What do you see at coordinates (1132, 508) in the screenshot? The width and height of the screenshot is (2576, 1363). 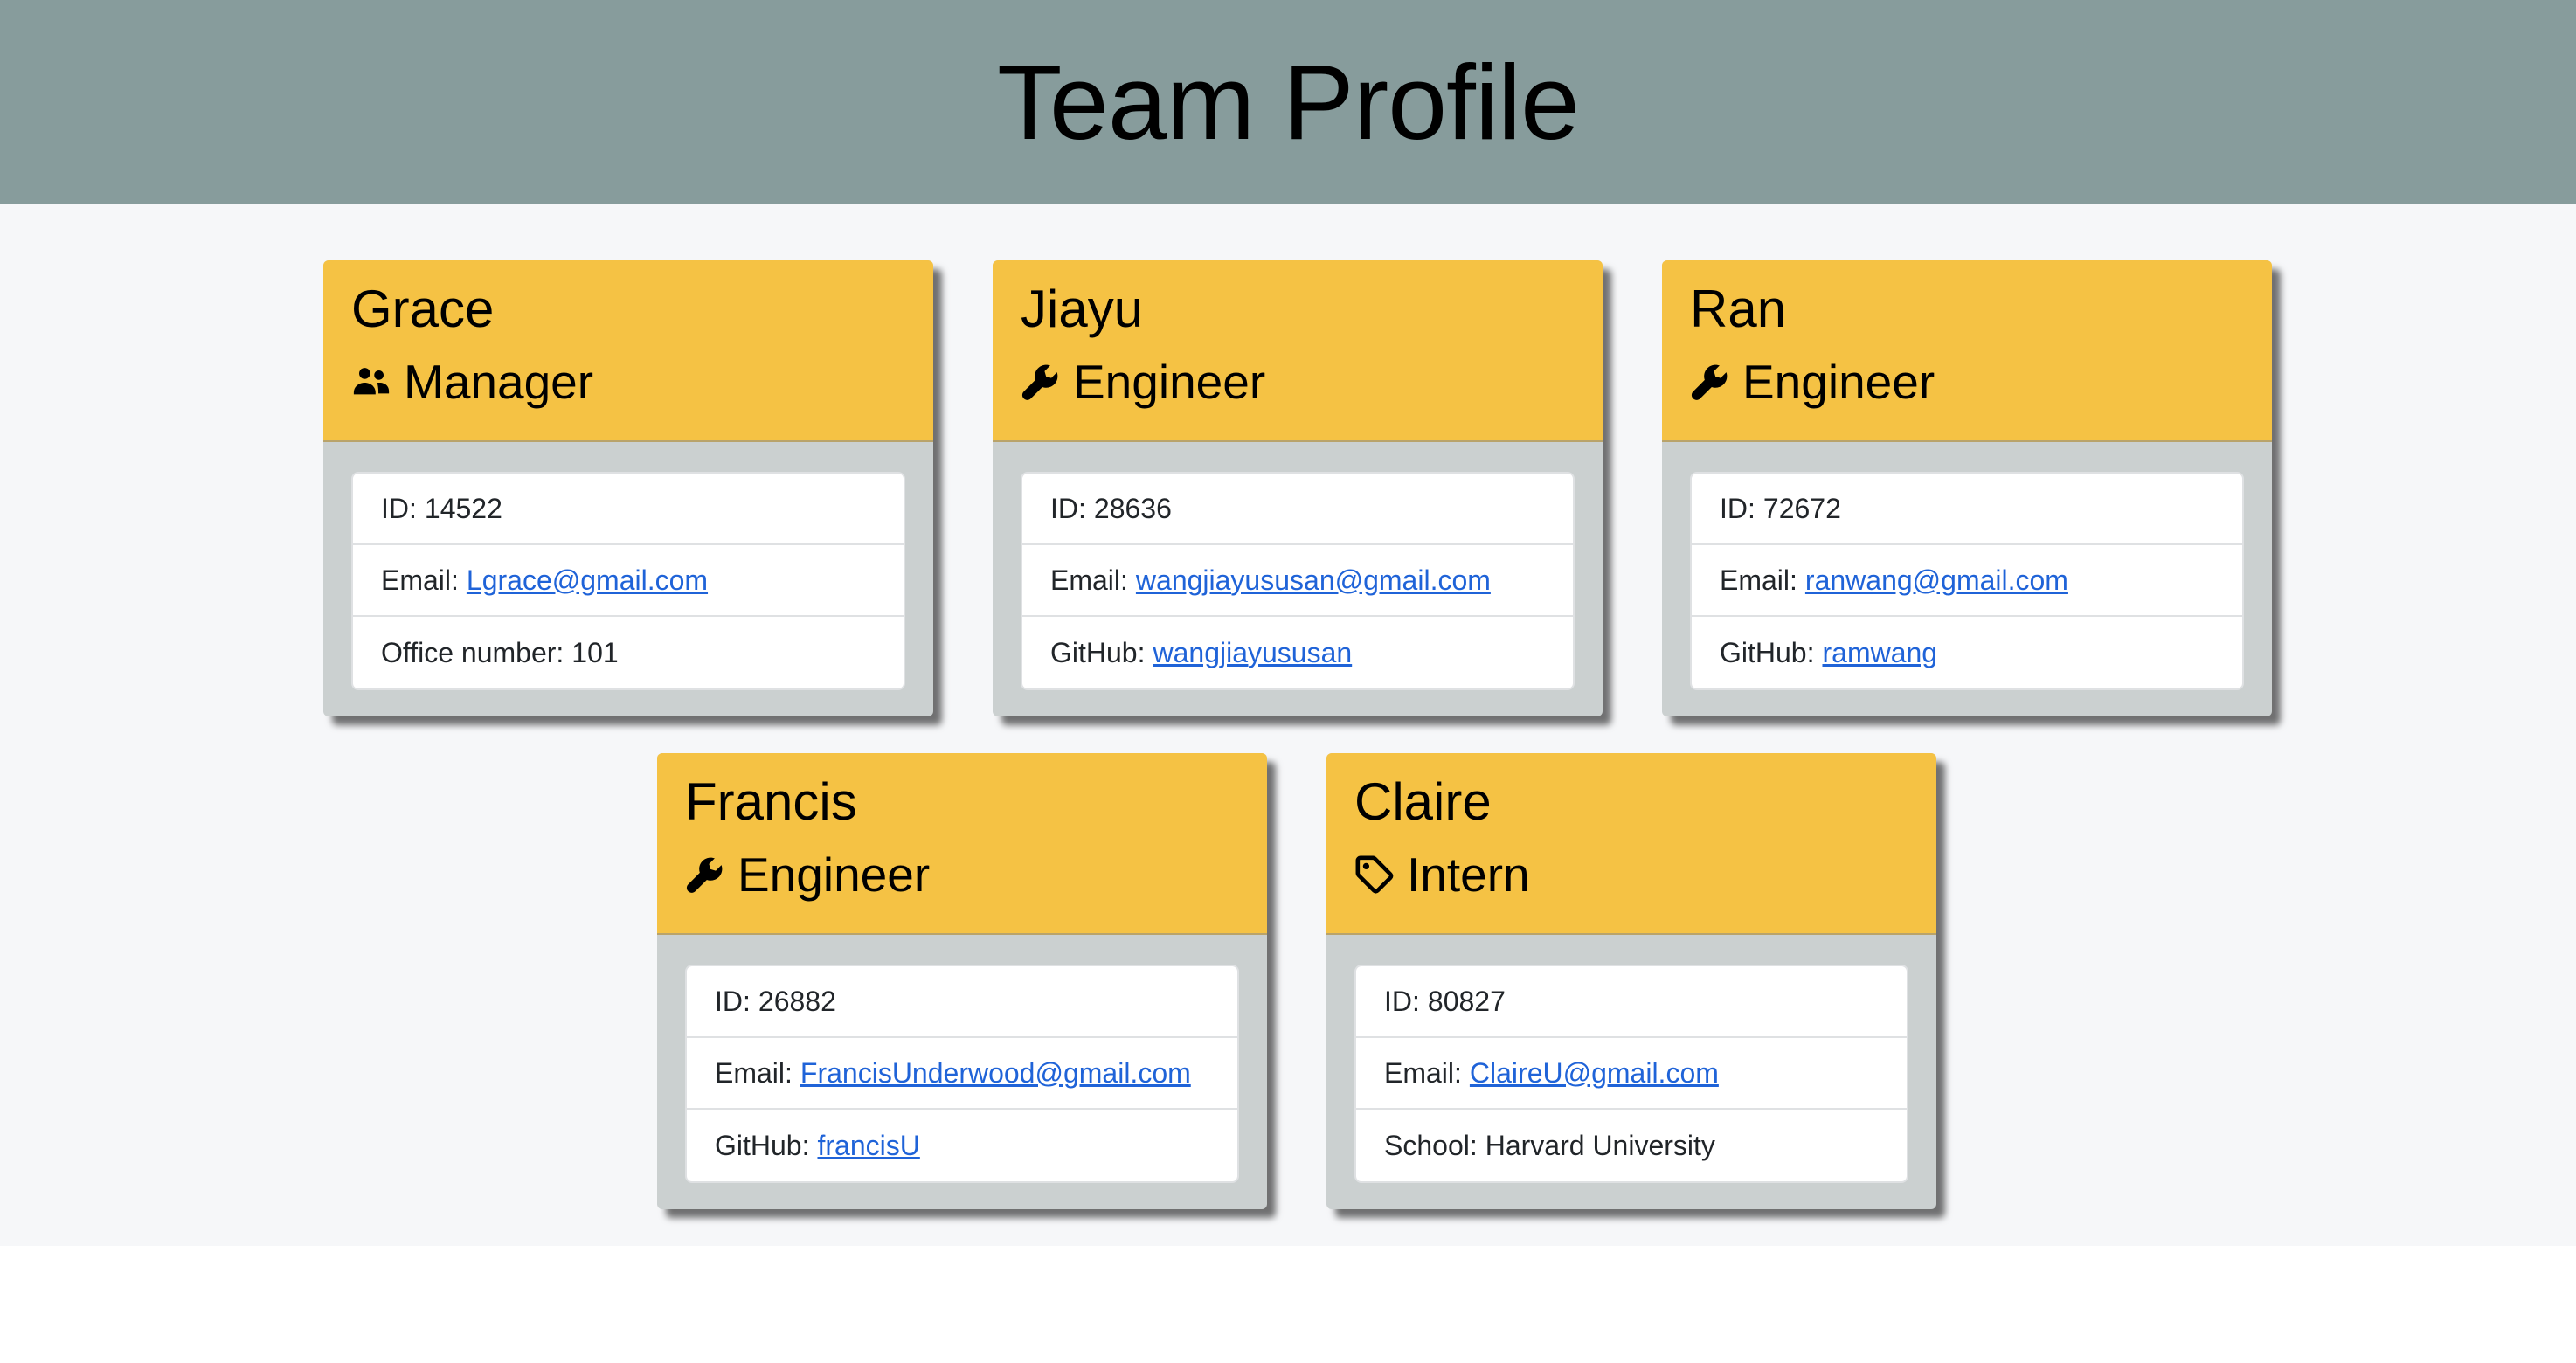 I see `id-value: 28636` at bounding box center [1132, 508].